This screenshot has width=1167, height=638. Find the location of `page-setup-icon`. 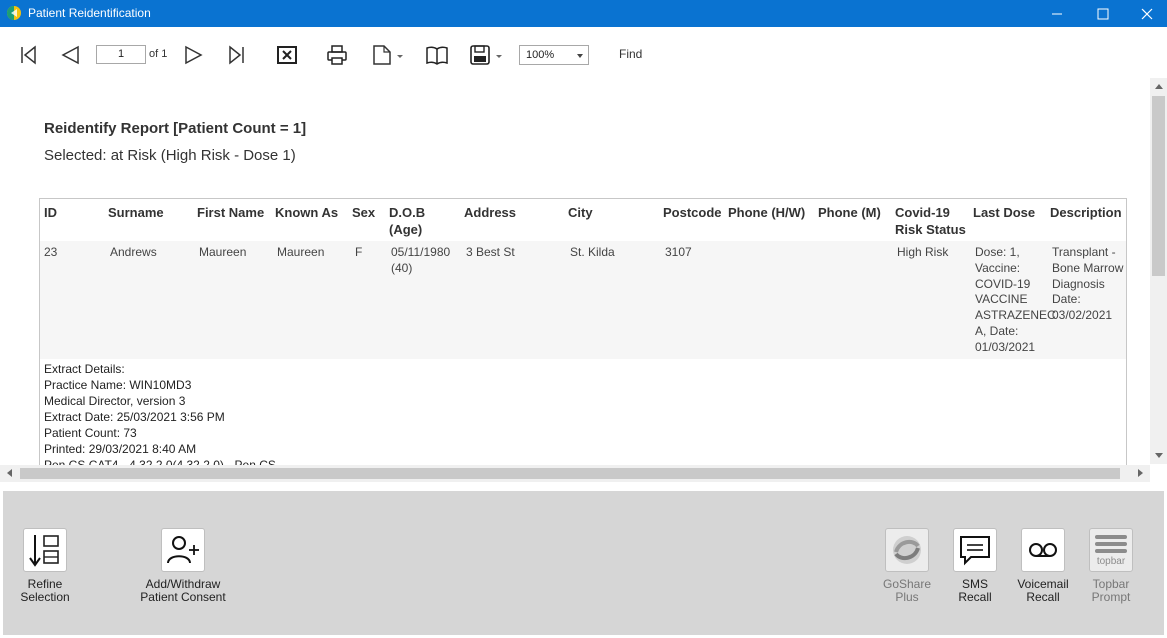

page-setup-icon is located at coordinates (388, 55).